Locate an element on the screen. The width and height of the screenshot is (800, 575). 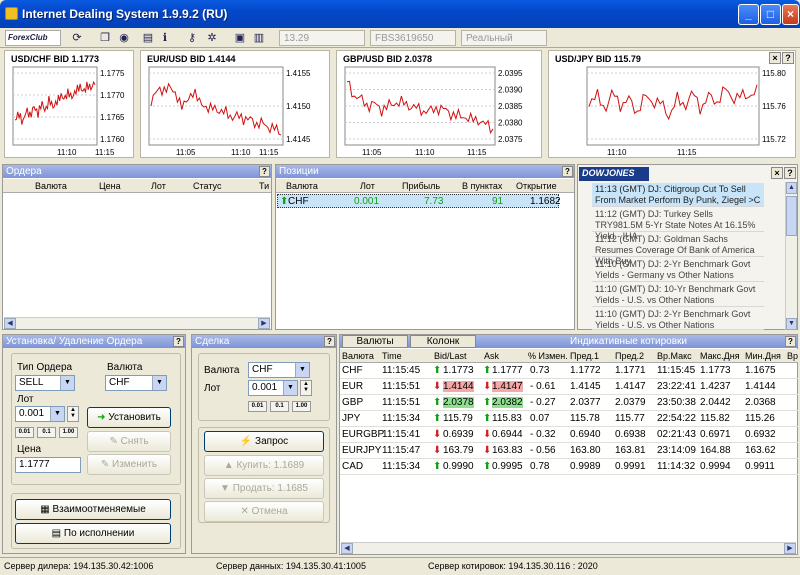
disk-icon: ▣ is located at coordinates (240, 38).